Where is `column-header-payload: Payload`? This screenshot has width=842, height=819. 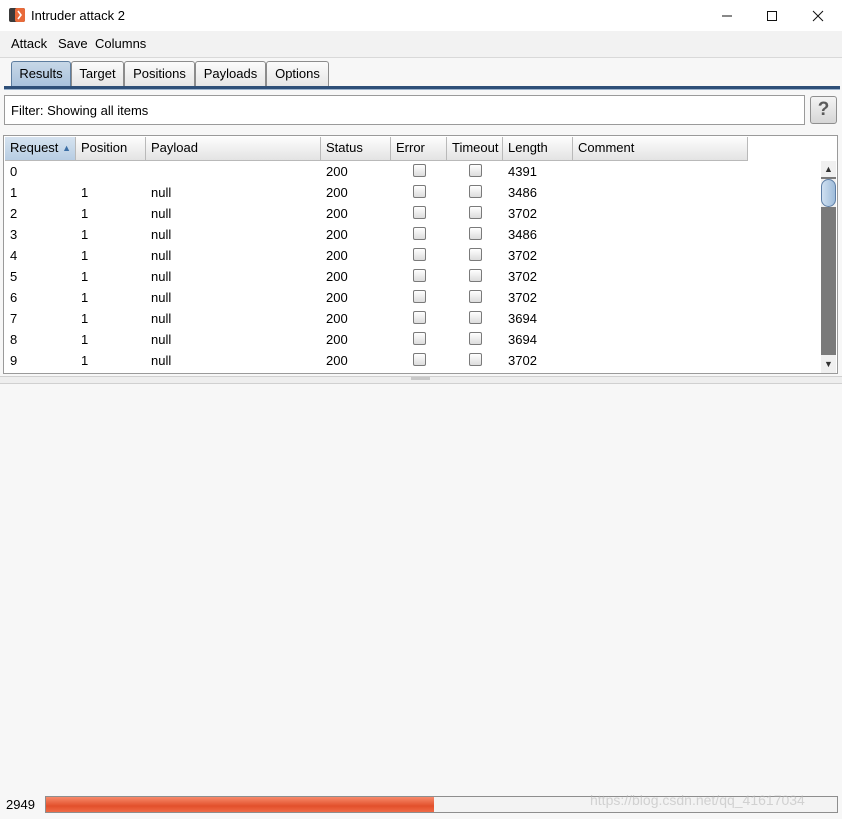 column-header-payload: Payload is located at coordinates (233, 149).